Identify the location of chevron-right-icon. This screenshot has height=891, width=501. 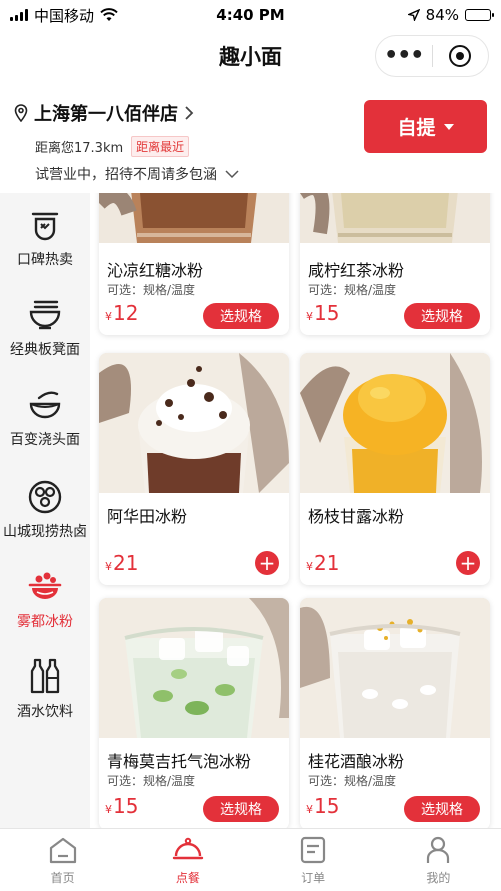
(189, 113).